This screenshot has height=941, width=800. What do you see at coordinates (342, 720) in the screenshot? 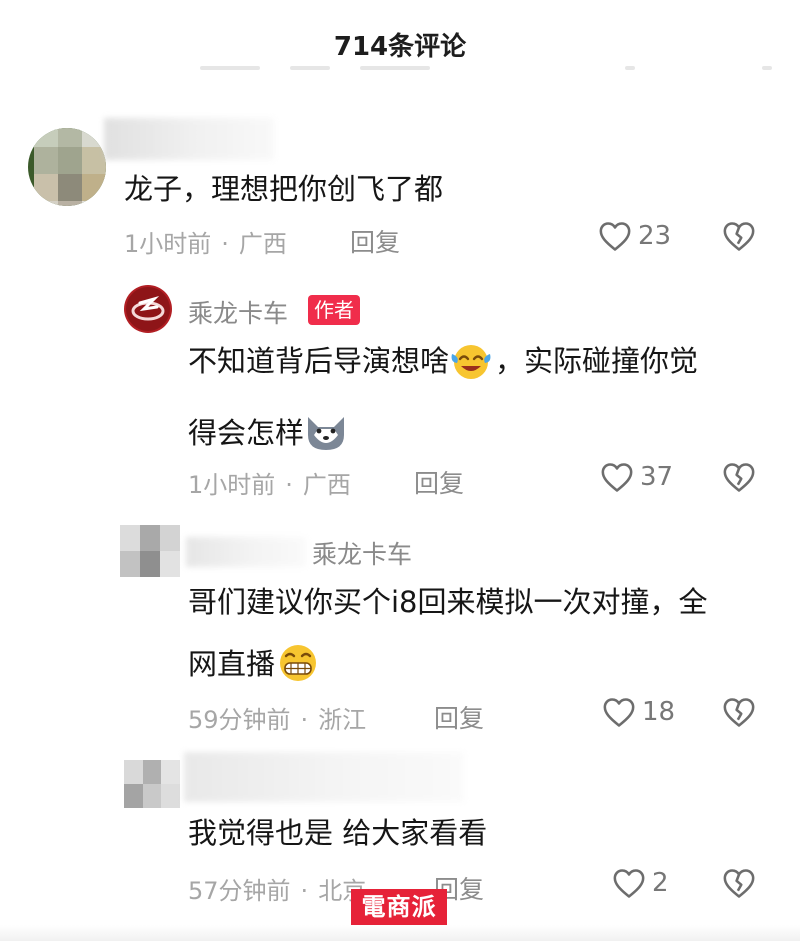
I see `comment-location: 浙江` at bounding box center [342, 720].